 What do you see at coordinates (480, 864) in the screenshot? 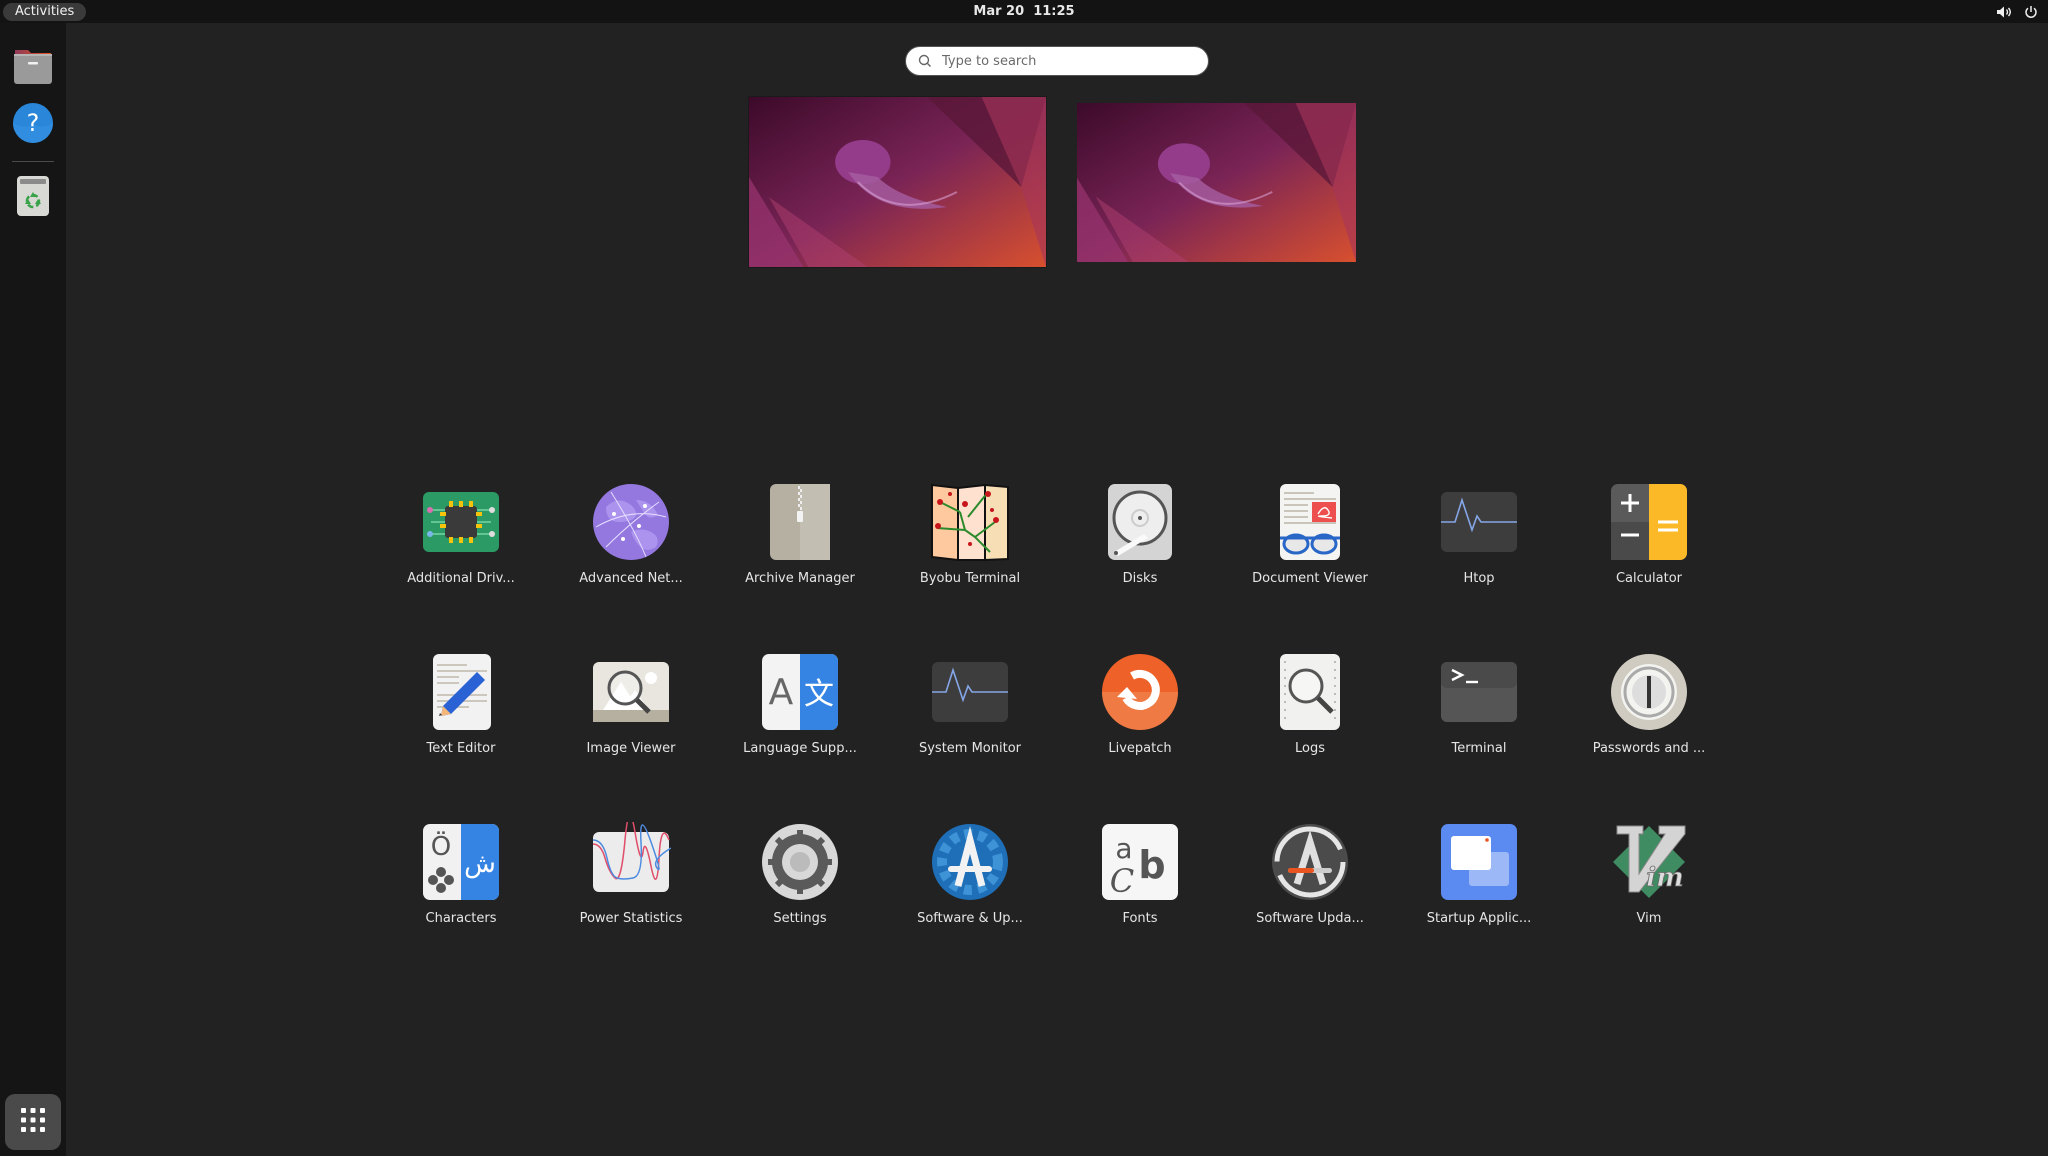
I see `svg-text: ش` at bounding box center [480, 864].